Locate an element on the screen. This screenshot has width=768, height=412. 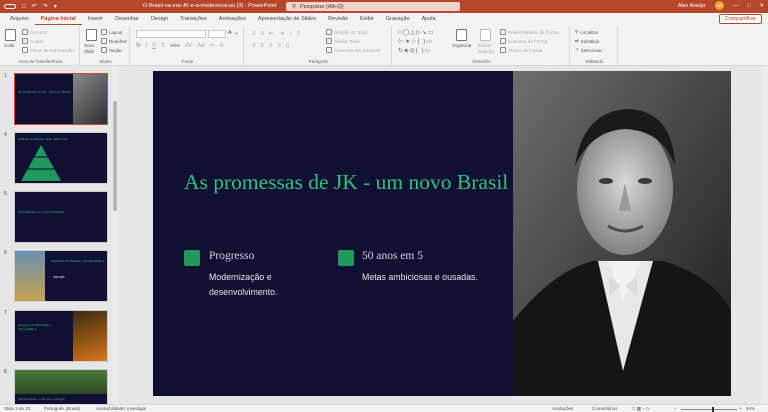
tab-apresentacao: Apresentação de Slides is located at coordinates (287, 19).